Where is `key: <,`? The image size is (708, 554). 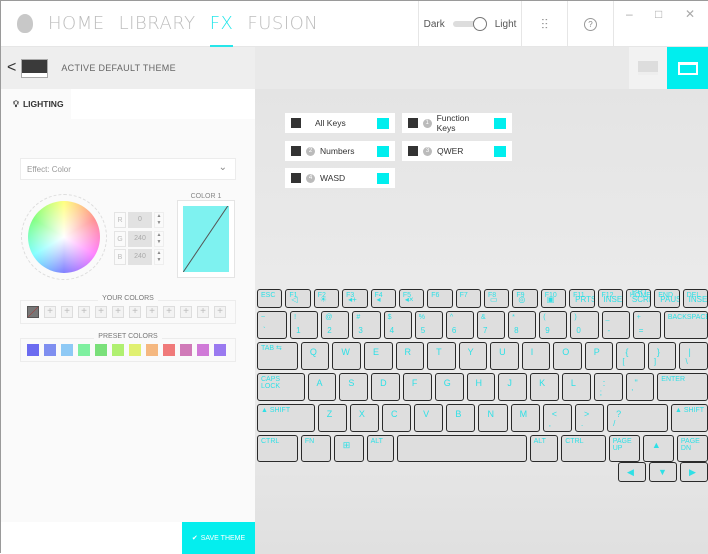
key: <, is located at coordinates (557, 418).